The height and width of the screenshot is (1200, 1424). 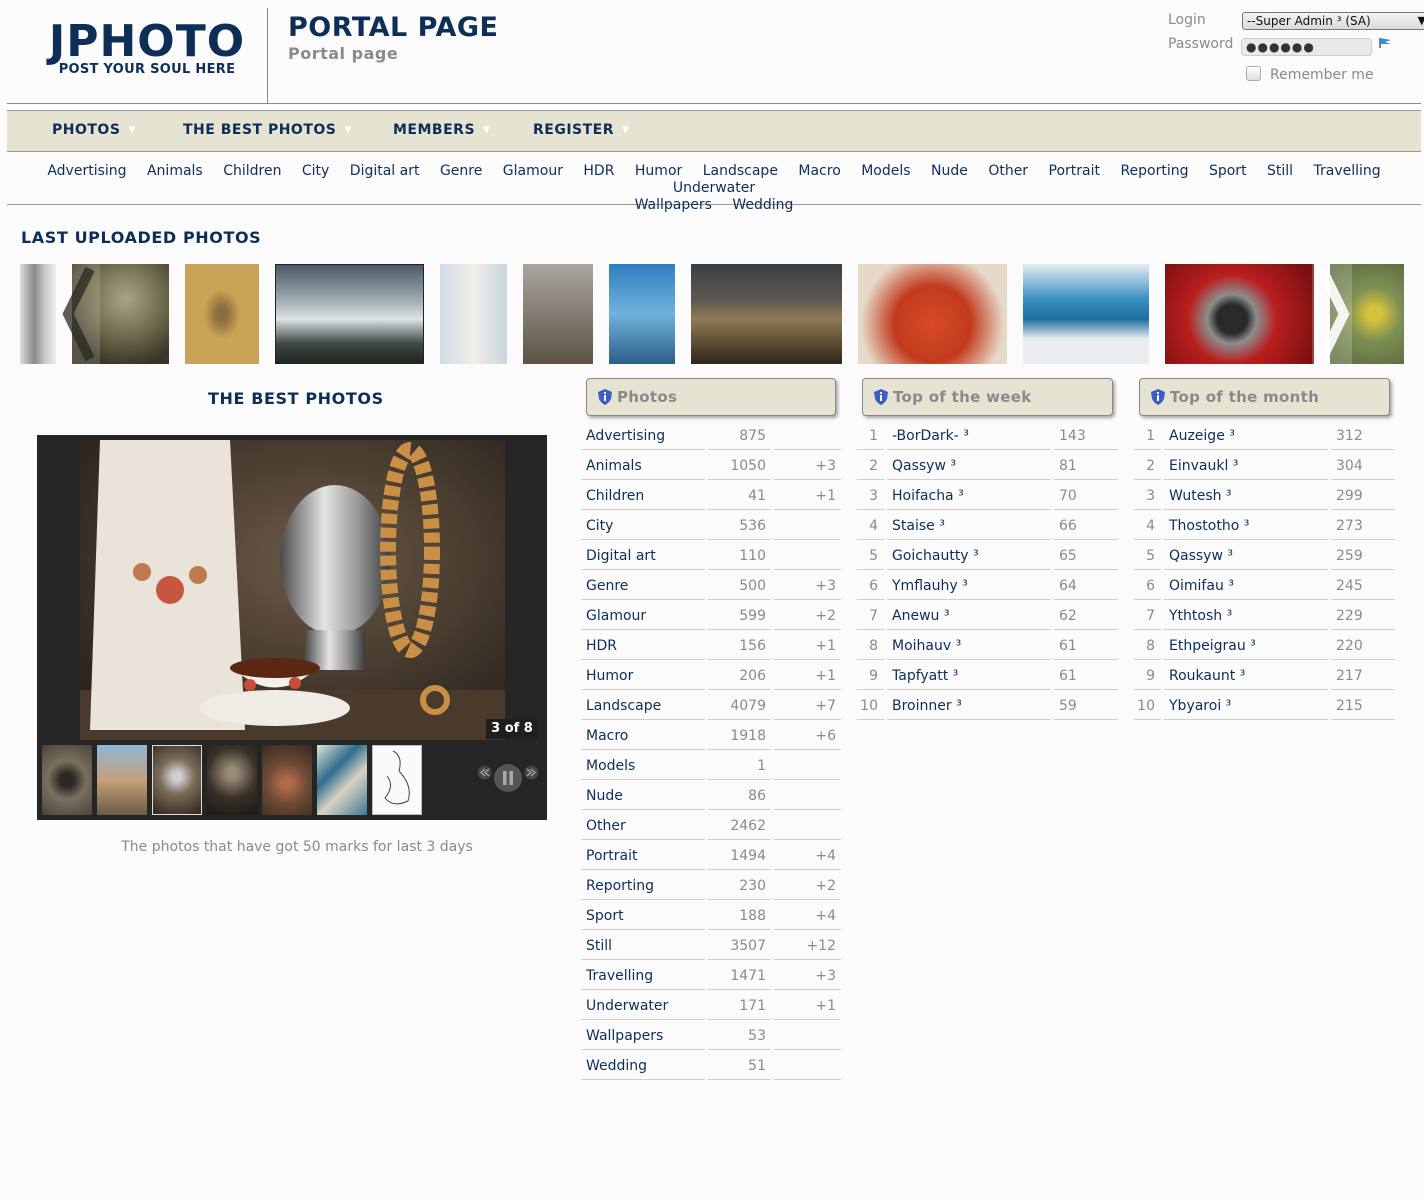 What do you see at coordinates (643, 675) in the screenshot?
I see `category-count-link: Humor` at bounding box center [643, 675].